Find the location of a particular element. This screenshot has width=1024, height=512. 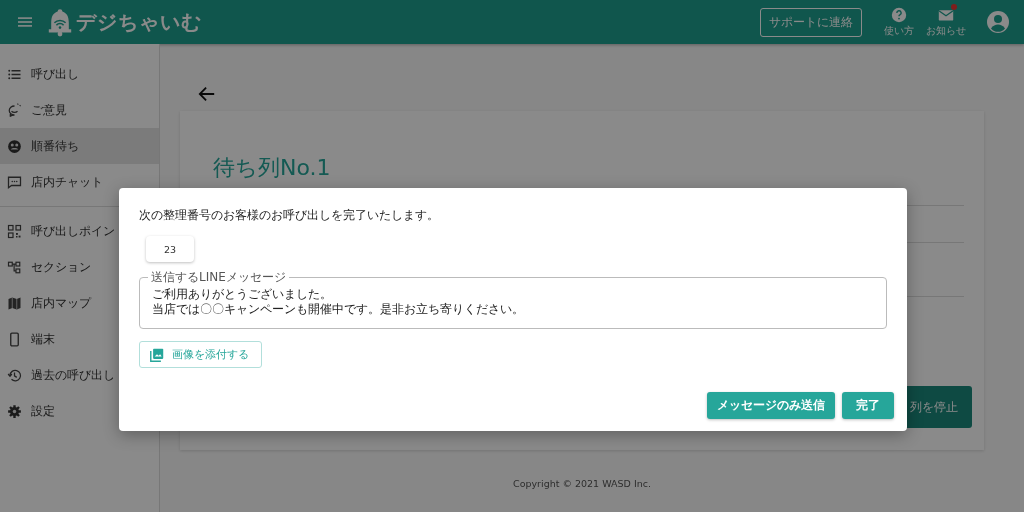

chat-icon is located at coordinates (14, 182).